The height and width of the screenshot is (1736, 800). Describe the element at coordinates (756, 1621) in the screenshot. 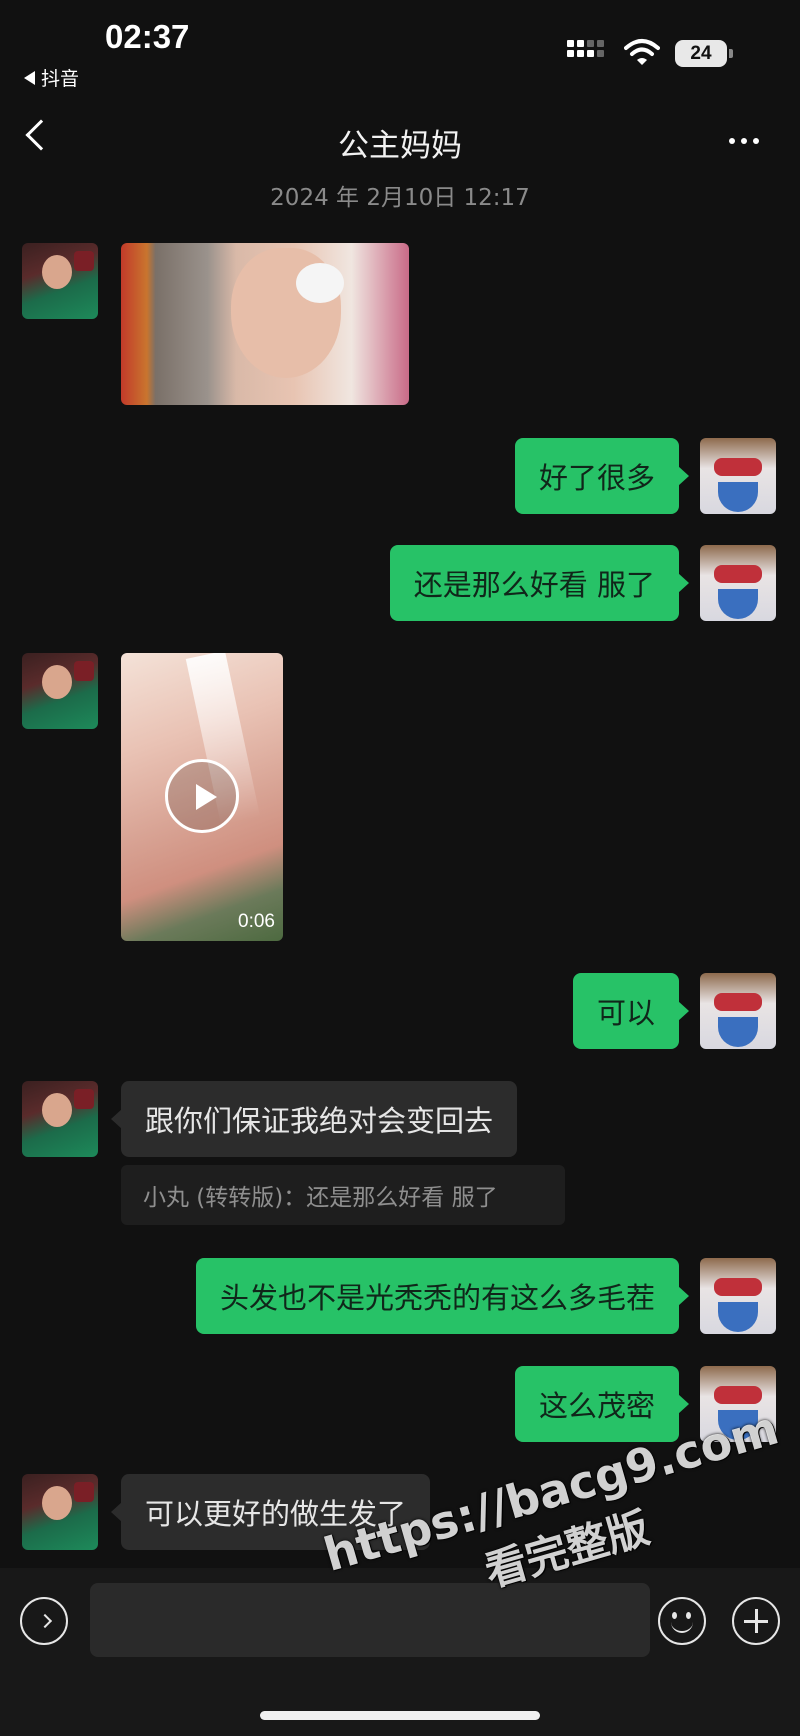

I see `plus-icon` at that location.